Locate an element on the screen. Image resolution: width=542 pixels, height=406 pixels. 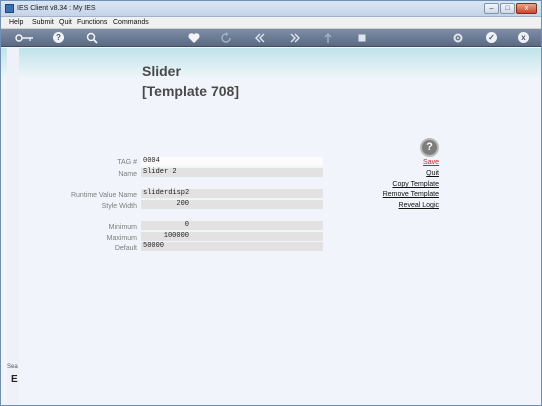
menu-bar: Help Submit Quit Functions Commands is located at coordinates (271, 23).